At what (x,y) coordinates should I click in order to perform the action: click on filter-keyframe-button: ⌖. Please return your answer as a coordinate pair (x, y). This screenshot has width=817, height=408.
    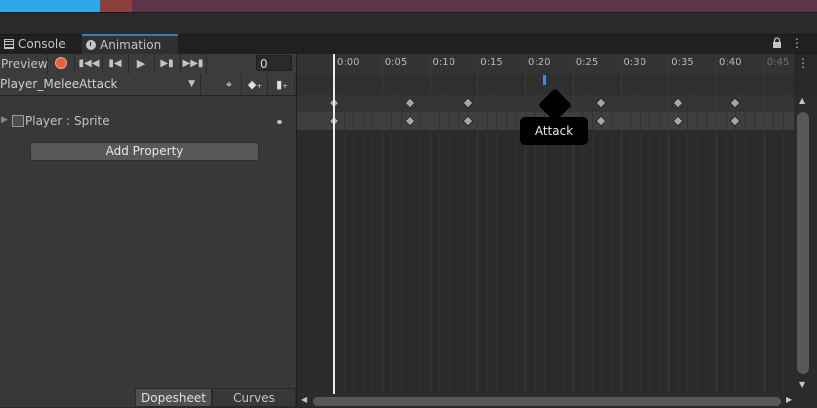
    Looking at the image, I should click on (229, 84).